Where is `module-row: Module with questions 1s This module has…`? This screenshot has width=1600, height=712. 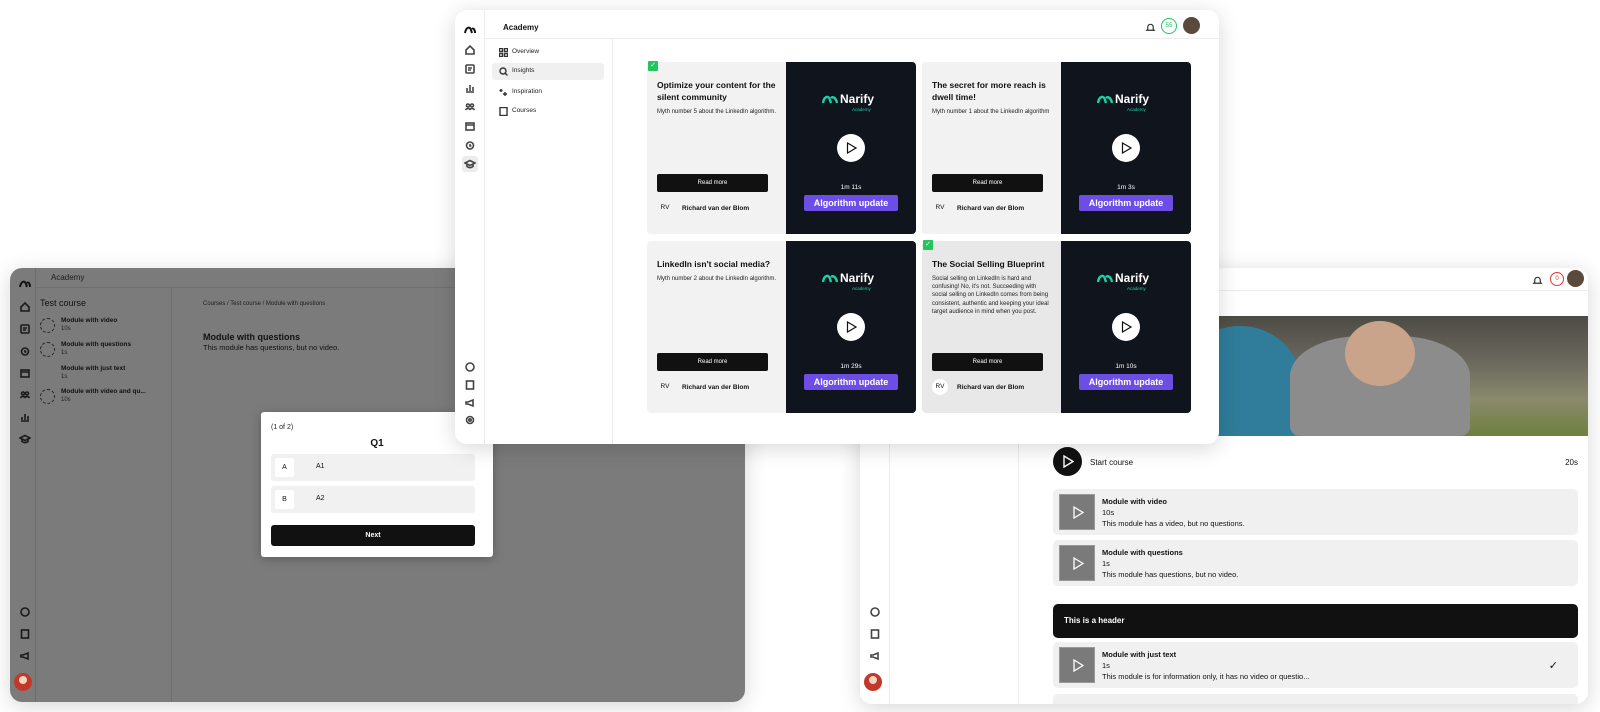
module-row: Module with questions 1s This module has… is located at coordinates (1315, 563).